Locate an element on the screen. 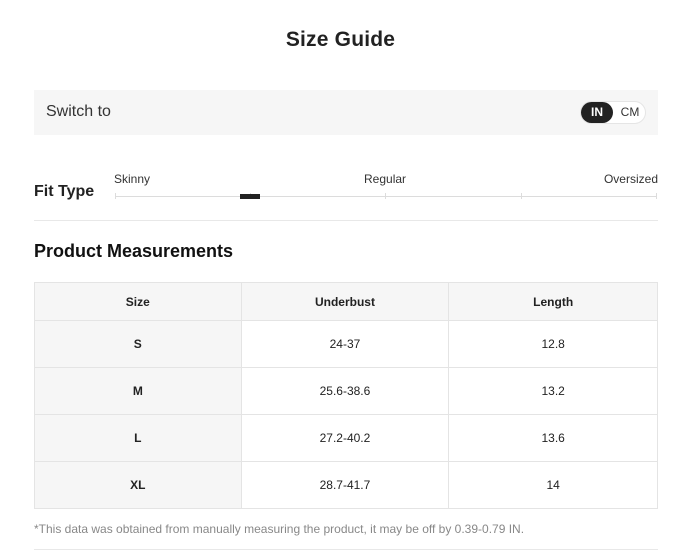 This screenshot has width=681, height=551. table-row: S 24-37 12.8 is located at coordinates (346, 344).